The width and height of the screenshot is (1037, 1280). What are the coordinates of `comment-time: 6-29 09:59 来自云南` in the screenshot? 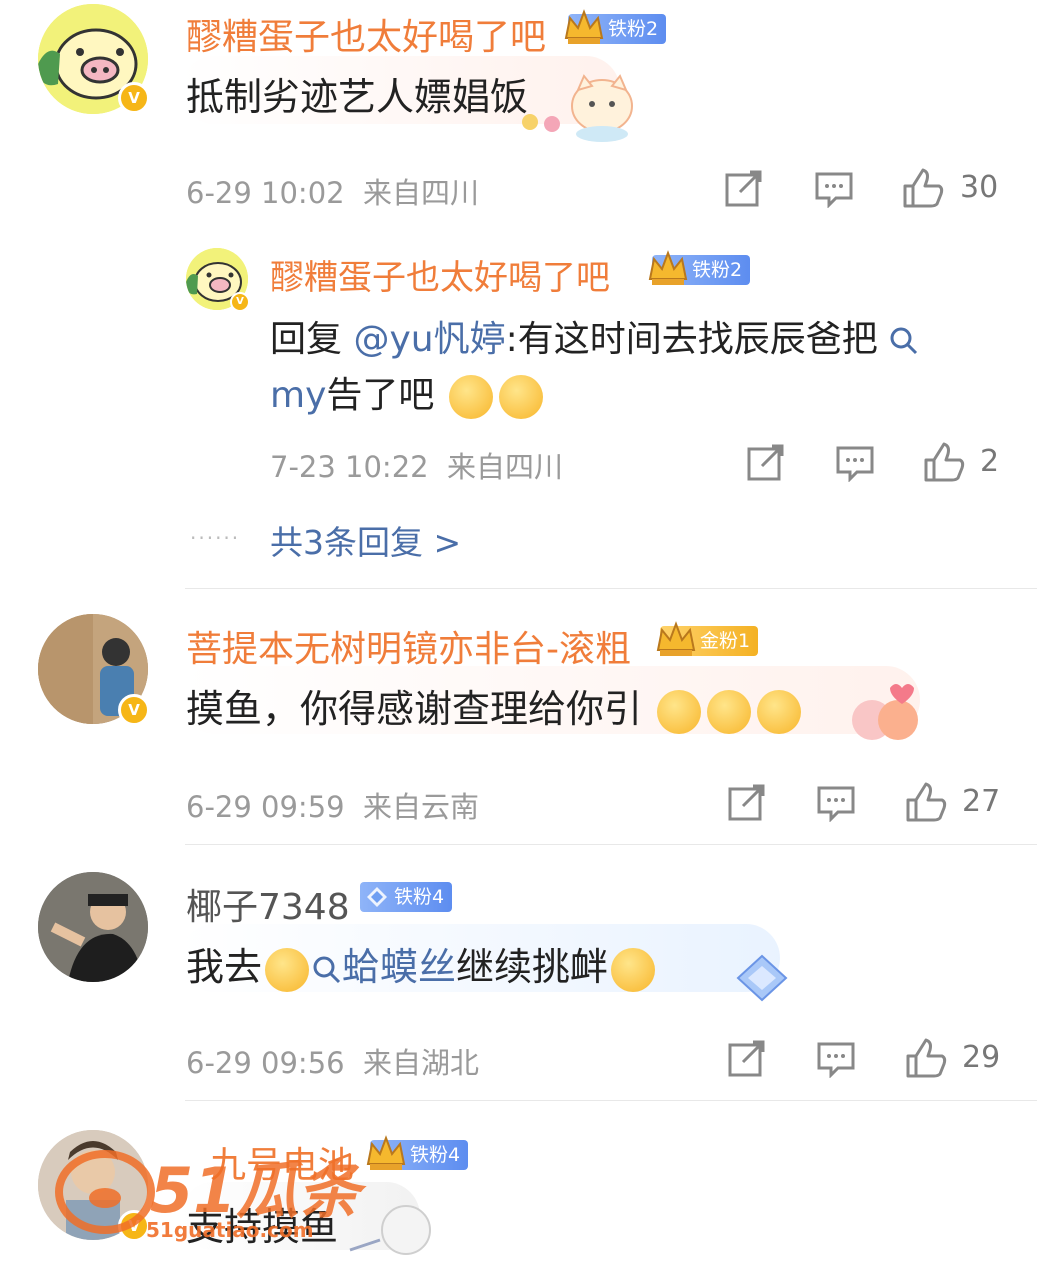 It's located at (332, 805).